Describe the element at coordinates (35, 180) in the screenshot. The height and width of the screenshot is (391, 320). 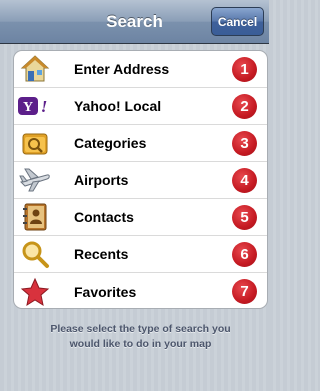
I see `airplane-icon` at that location.